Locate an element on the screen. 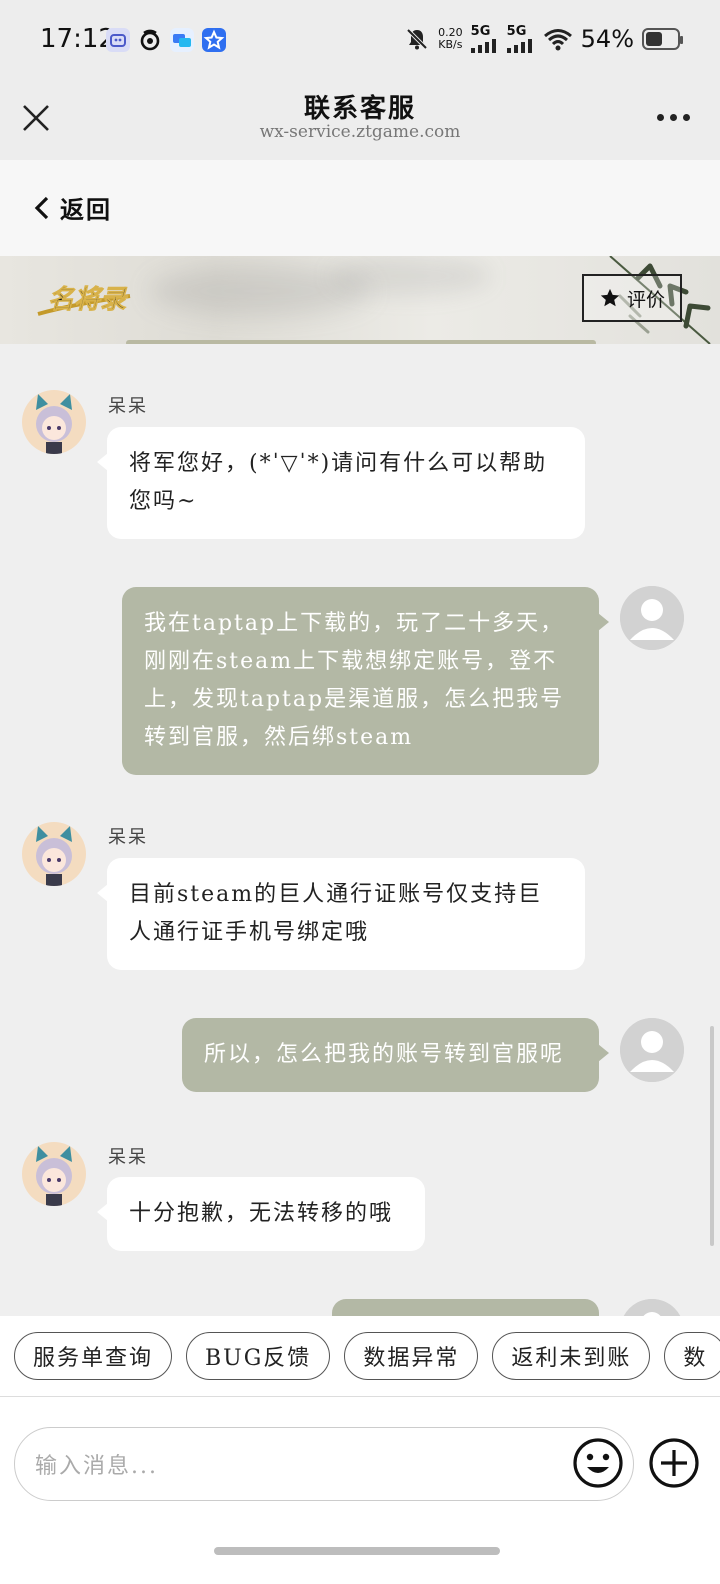  emoji-icon is located at coordinates (598, 1463).